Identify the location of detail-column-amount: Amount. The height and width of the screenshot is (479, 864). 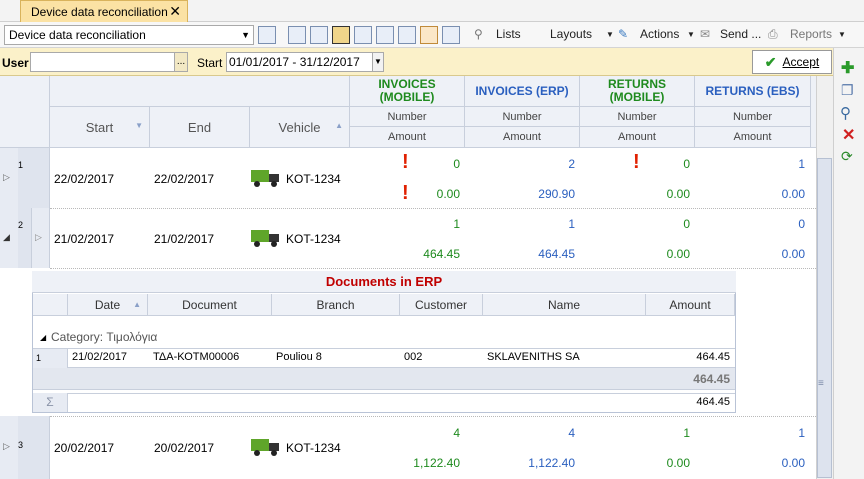
(690, 305).